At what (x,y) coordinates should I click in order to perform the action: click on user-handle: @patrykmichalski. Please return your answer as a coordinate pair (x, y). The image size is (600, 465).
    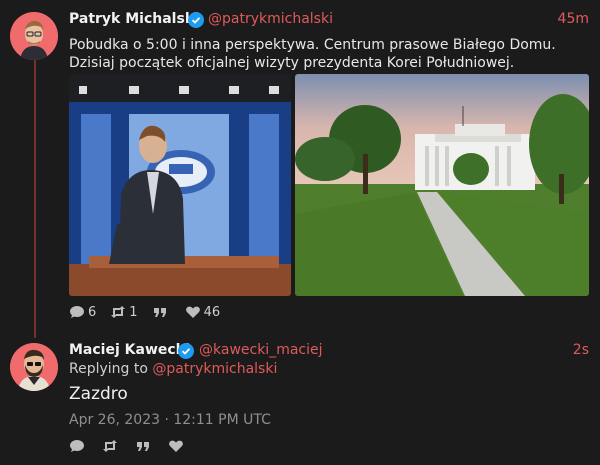
    Looking at the image, I should click on (270, 19).